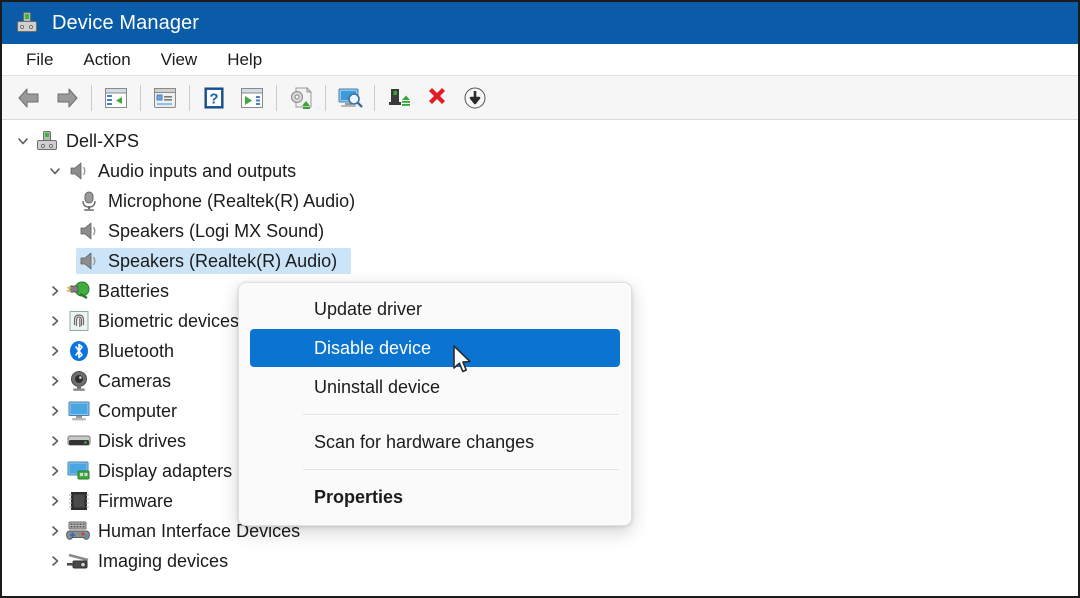 This screenshot has width=1080, height=598. I want to click on help-icon: ?, so click(214, 98).